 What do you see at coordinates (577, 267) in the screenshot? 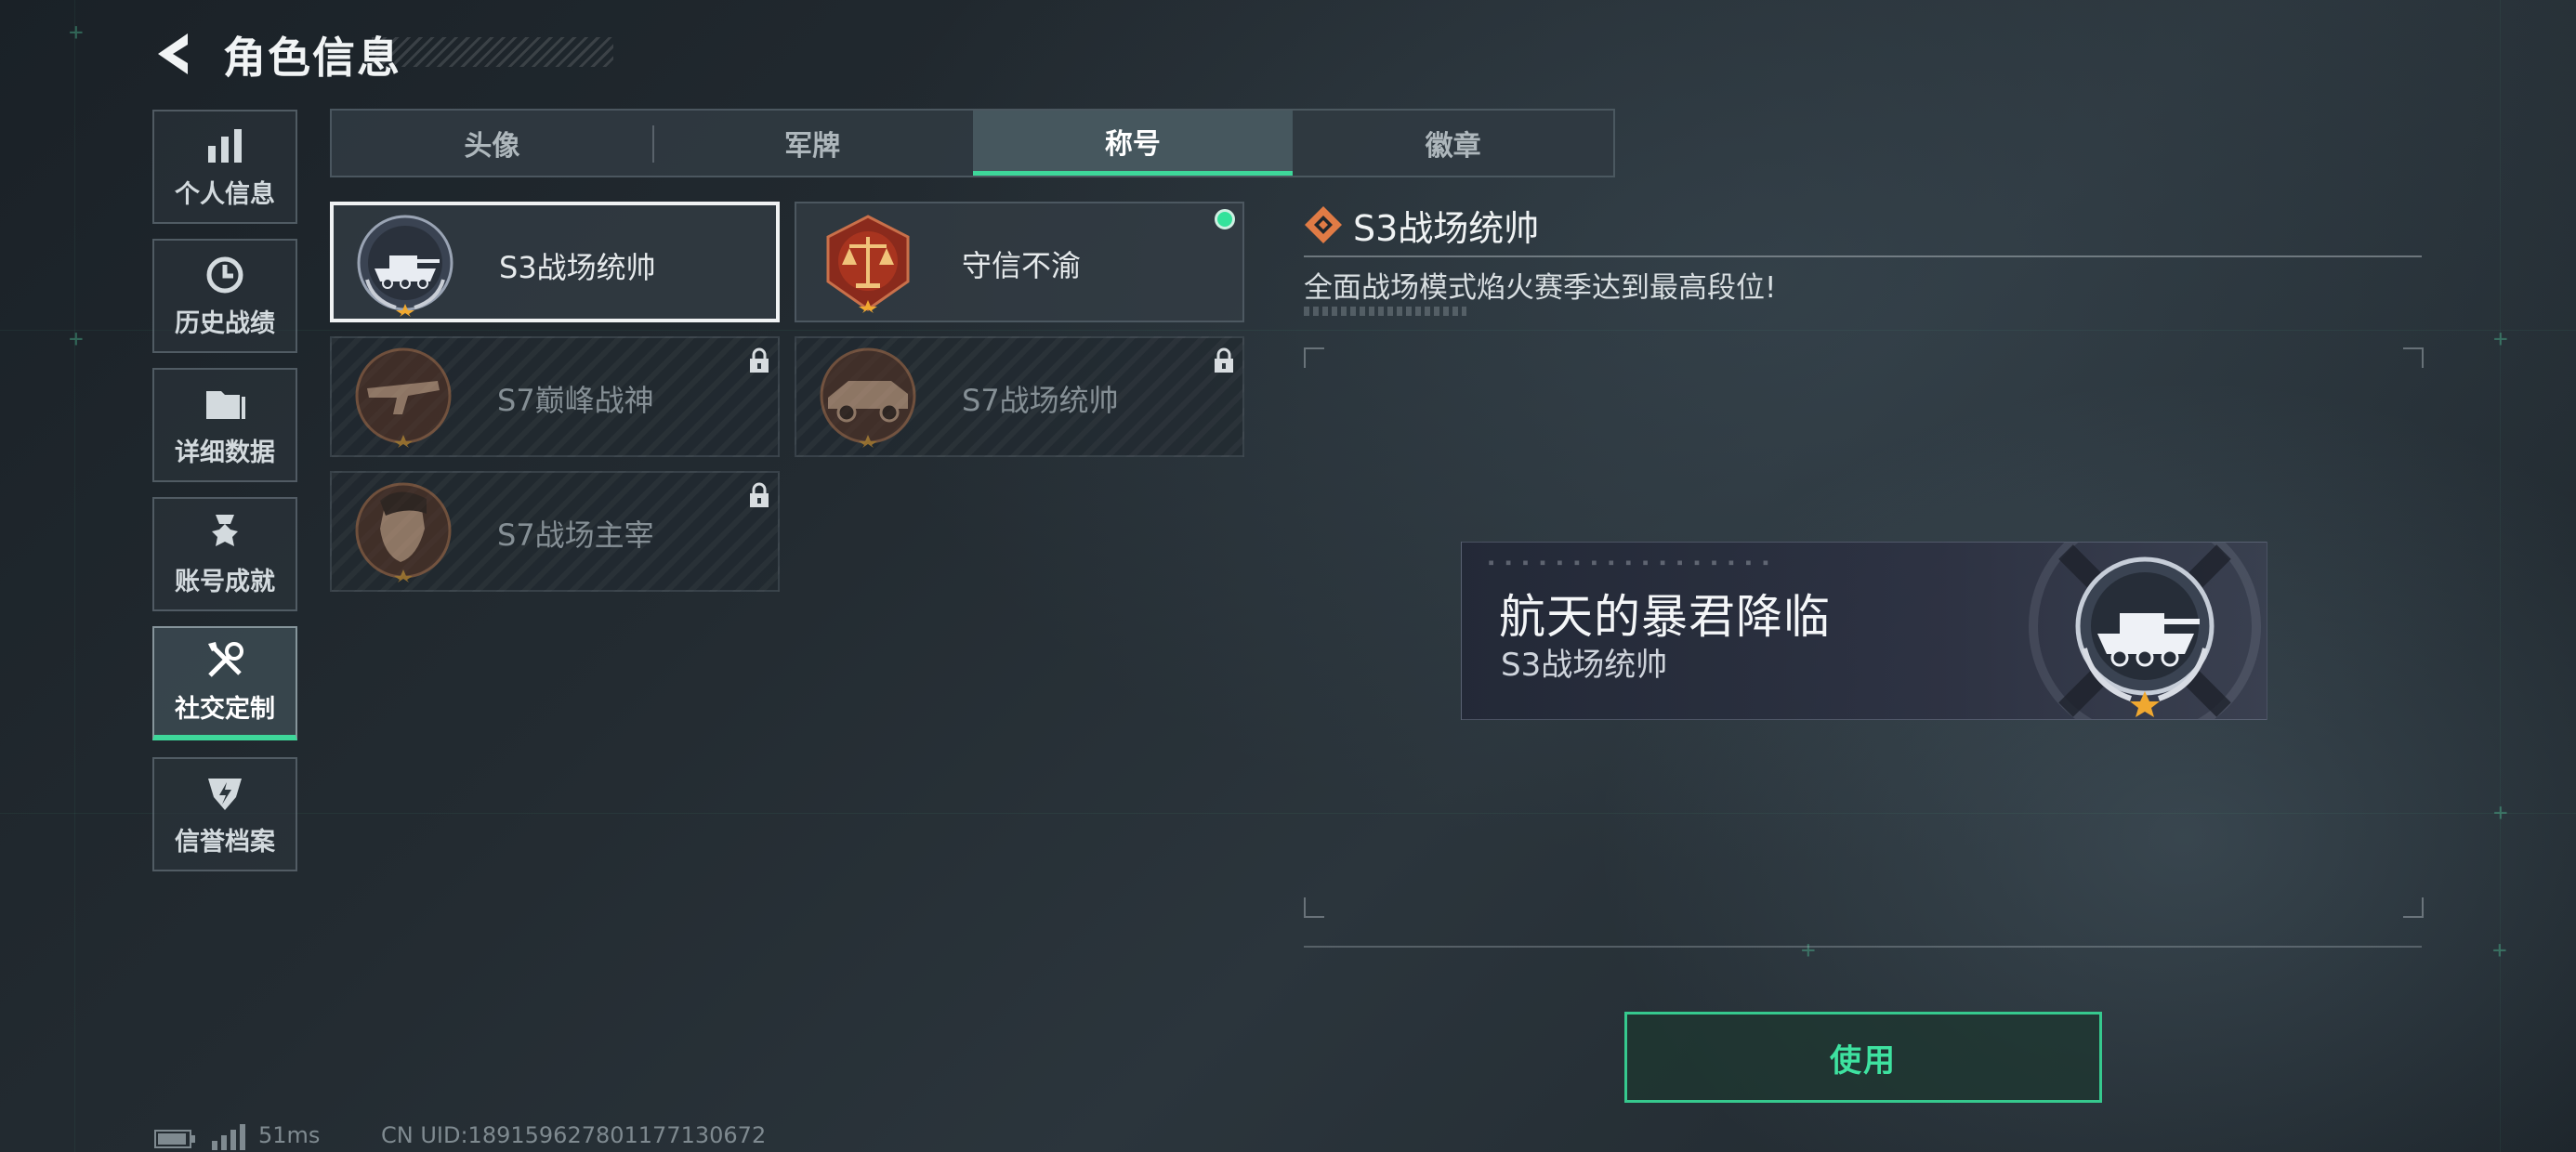
I see `title-card-name: S3战场统帅` at bounding box center [577, 267].